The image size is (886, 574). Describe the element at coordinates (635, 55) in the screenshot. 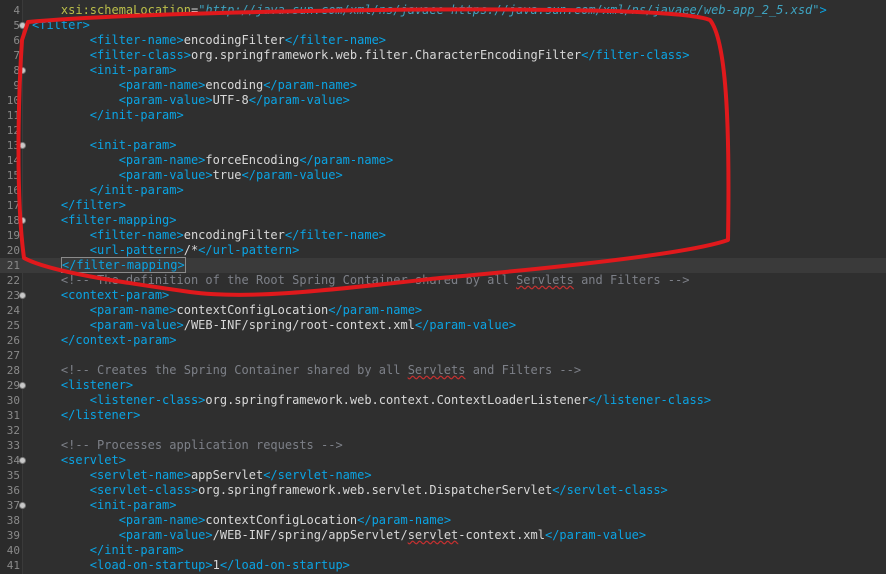

I see `xml-tag: </filter-class>` at that location.